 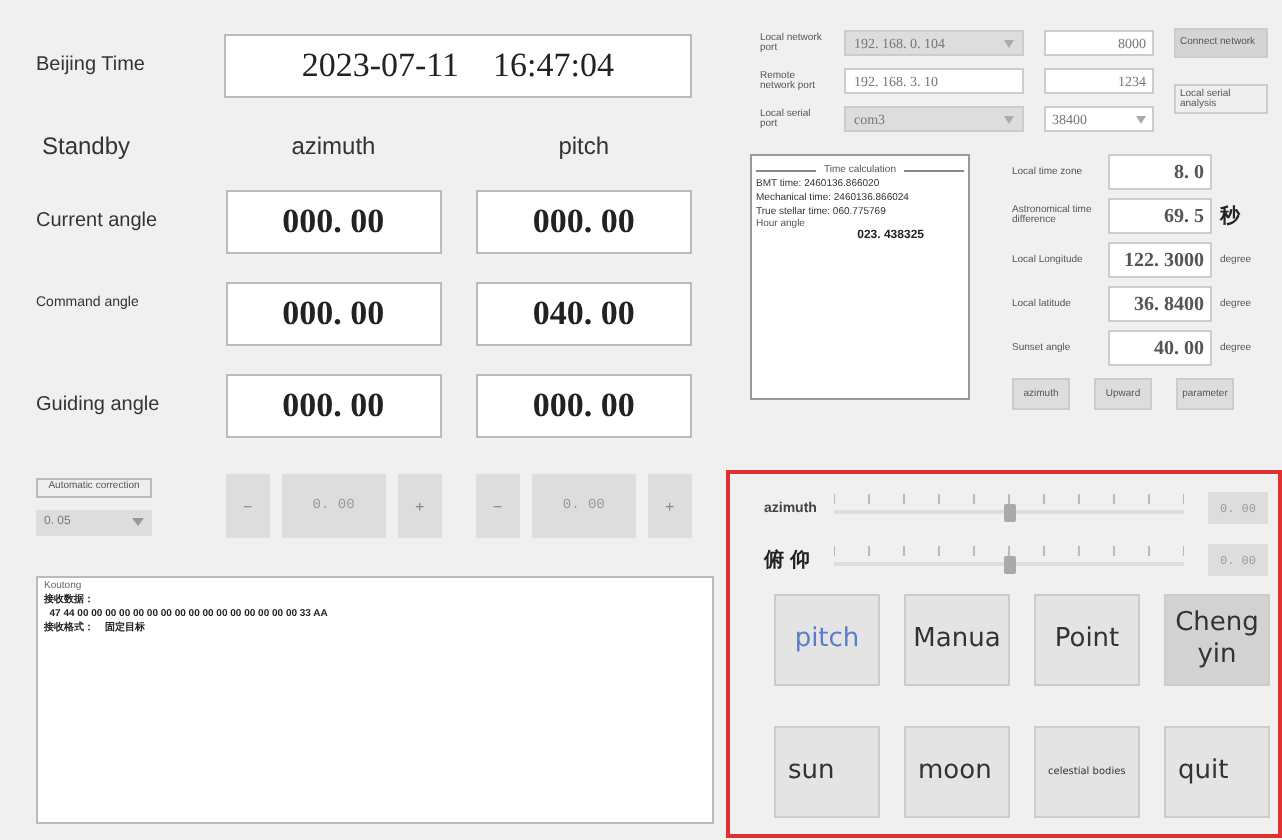 What do you see at coordinates (1160, 260) in the screenshot?
I see `parameter-field: 122. 3000` at bounding box center [1160, 260].